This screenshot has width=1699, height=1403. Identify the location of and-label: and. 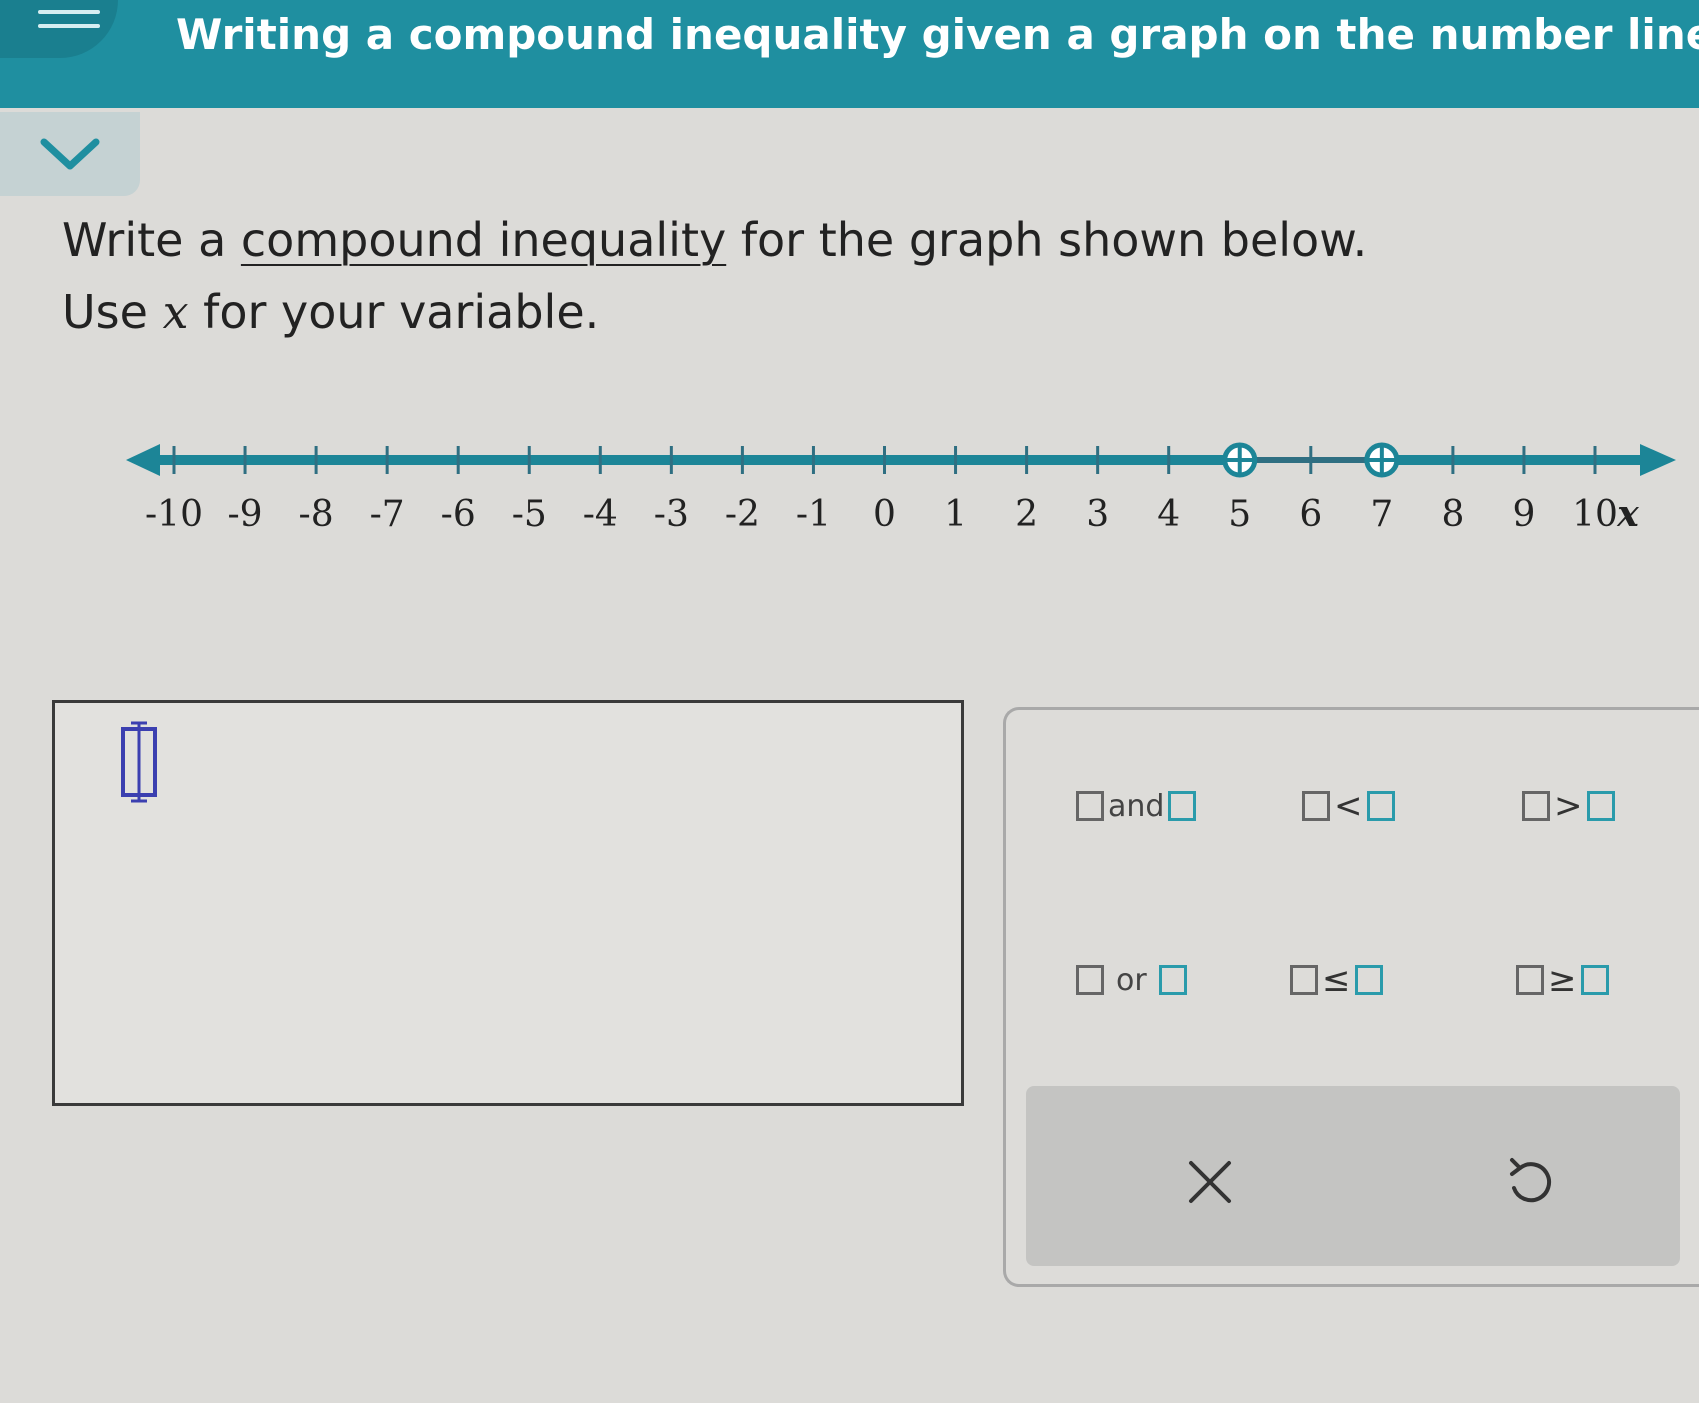
(1136, 806).